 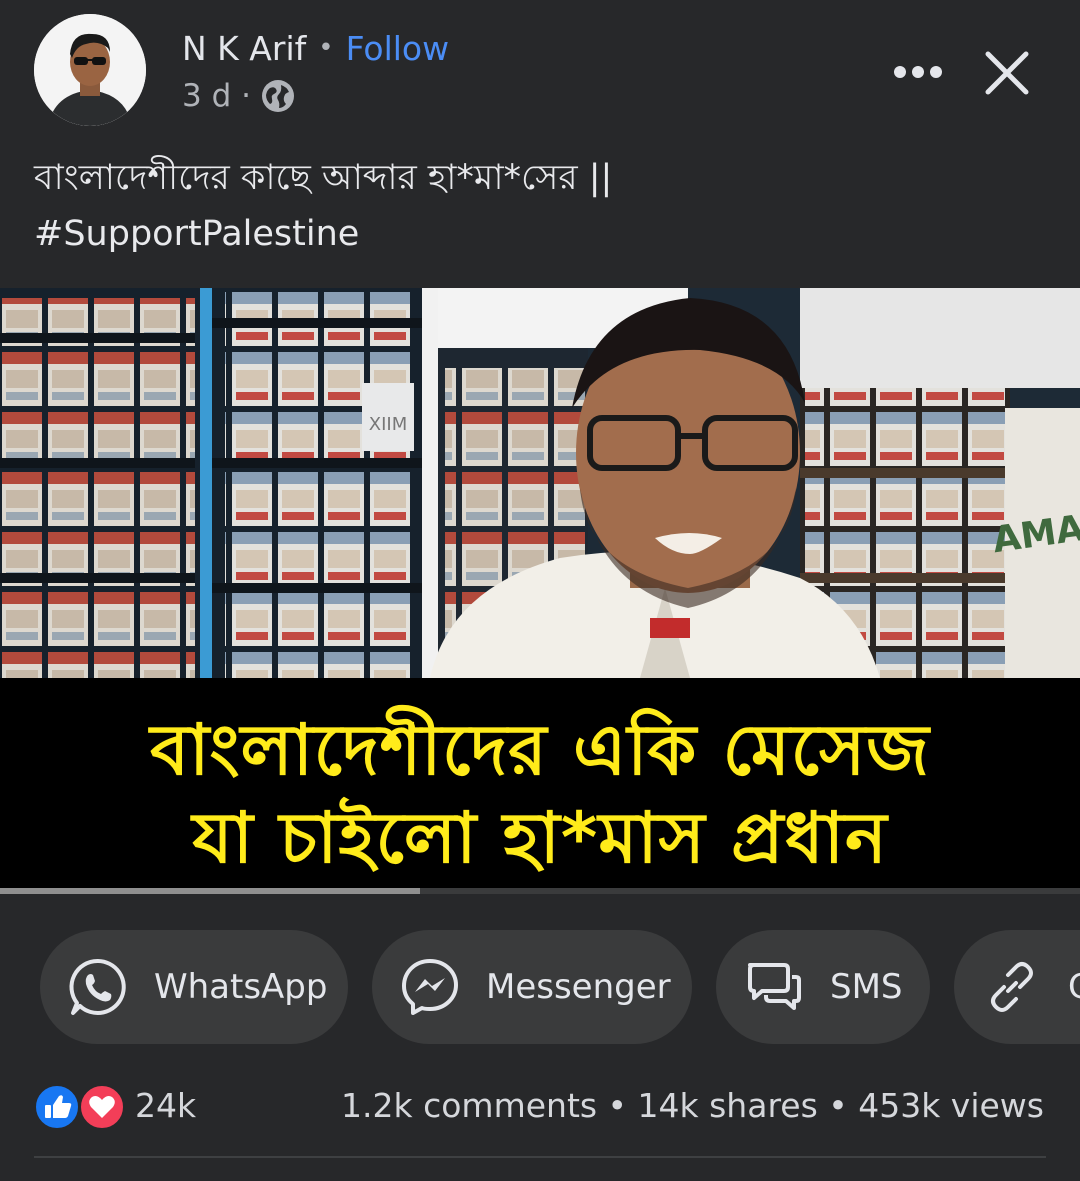 What do you see at coordinates (388, 424) in the screenshot?
I see `shelf-label: XIIM` at bounding box center [388, 424].